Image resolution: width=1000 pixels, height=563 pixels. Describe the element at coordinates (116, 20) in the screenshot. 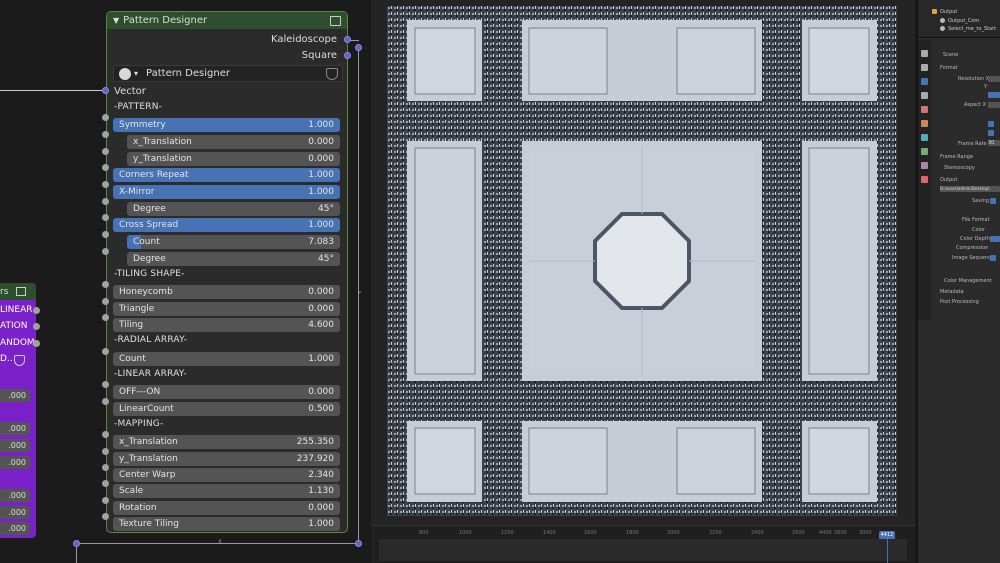

I see `collapse-chevron-icon: ▼` at that location.